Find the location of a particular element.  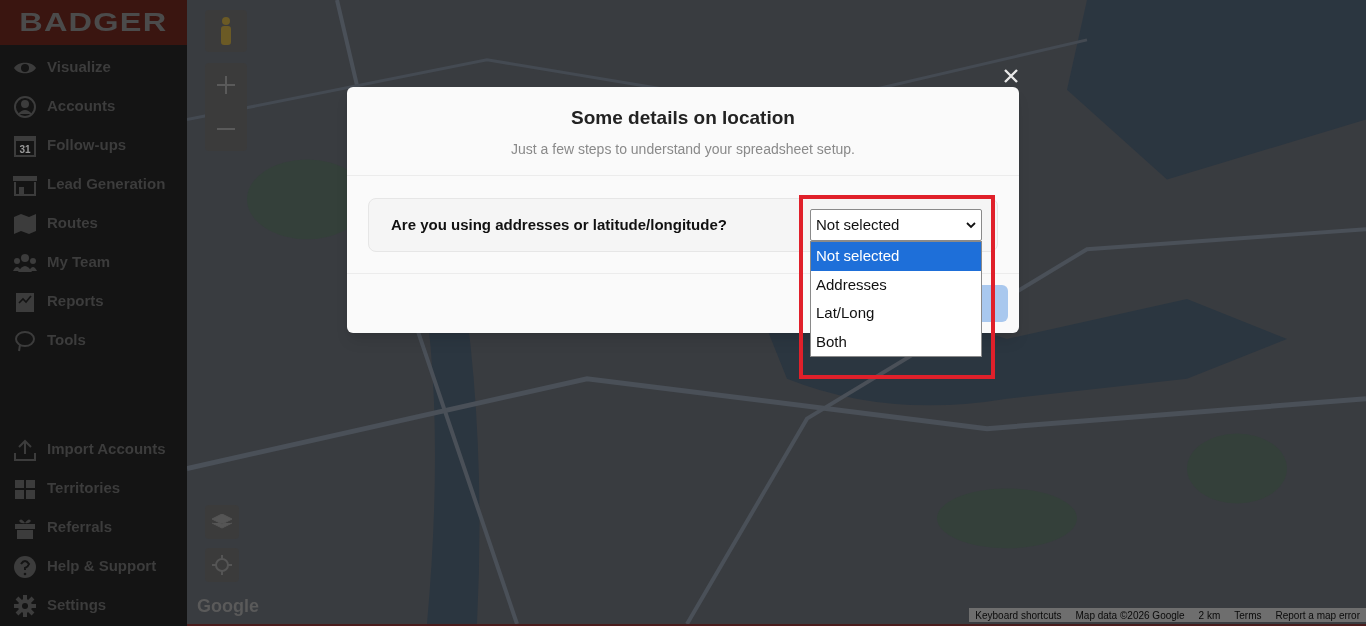

map-icon is located at coordinates (25, 223).